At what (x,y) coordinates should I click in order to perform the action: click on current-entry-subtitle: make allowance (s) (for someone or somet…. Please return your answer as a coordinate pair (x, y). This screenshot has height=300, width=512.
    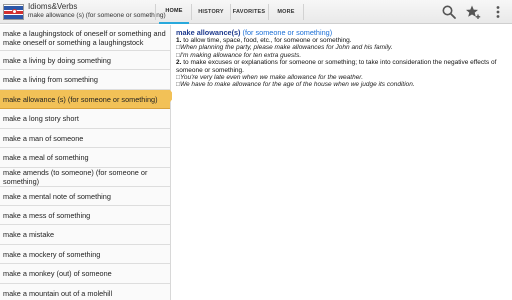
    Looking at the image, I should click on (97, 15).